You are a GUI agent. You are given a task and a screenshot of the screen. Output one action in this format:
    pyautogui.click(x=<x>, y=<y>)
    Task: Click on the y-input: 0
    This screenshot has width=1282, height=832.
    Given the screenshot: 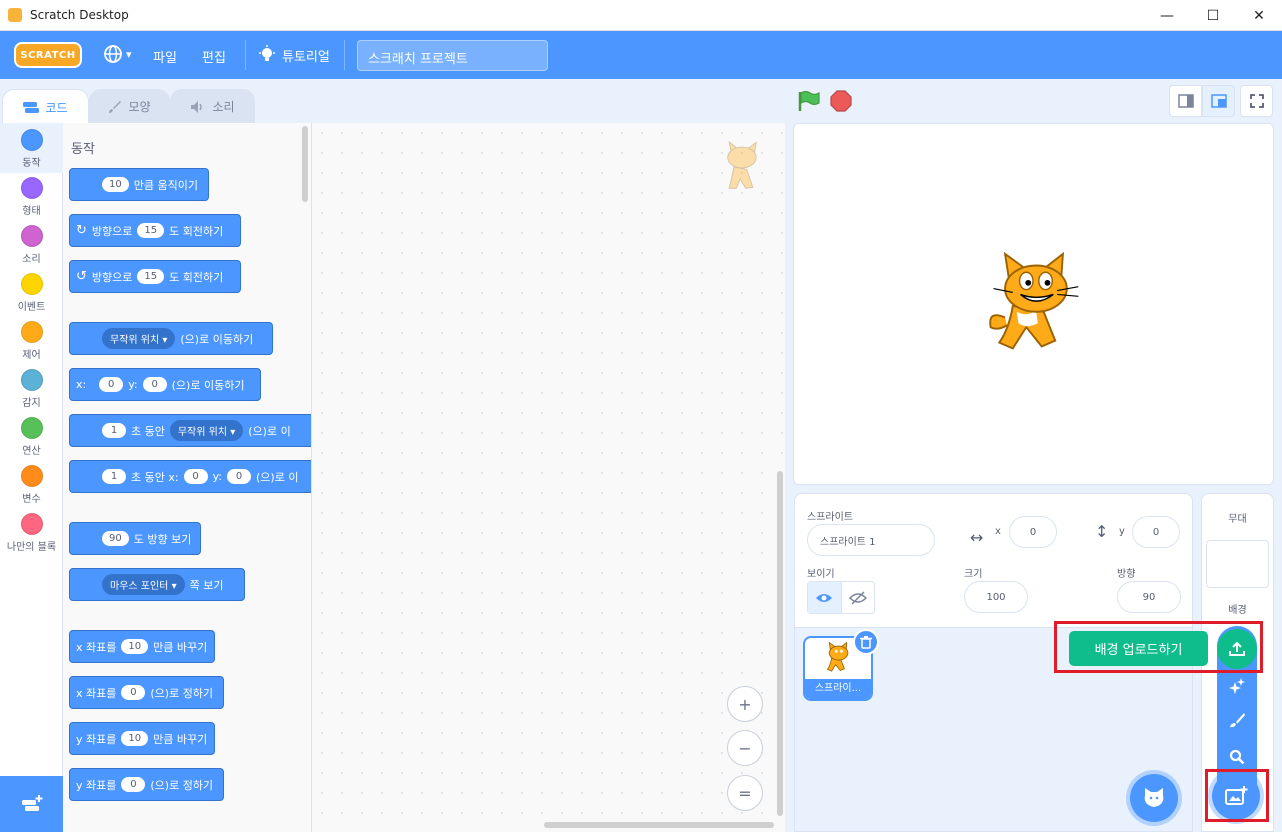 What is the action you would take?
    pyautogui.click(x=1156, y=532)
    